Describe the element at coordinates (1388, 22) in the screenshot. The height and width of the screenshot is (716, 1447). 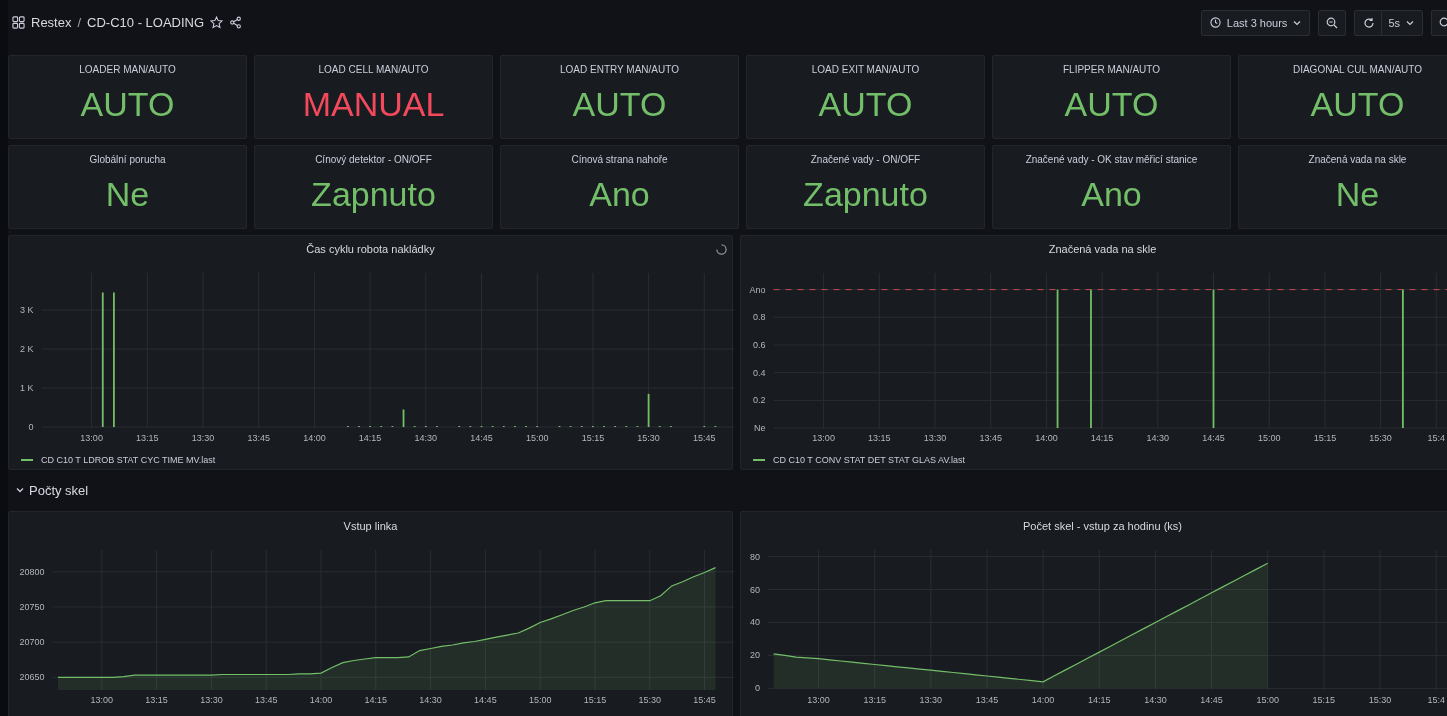
I see `refresh-button: 5s` at that location.